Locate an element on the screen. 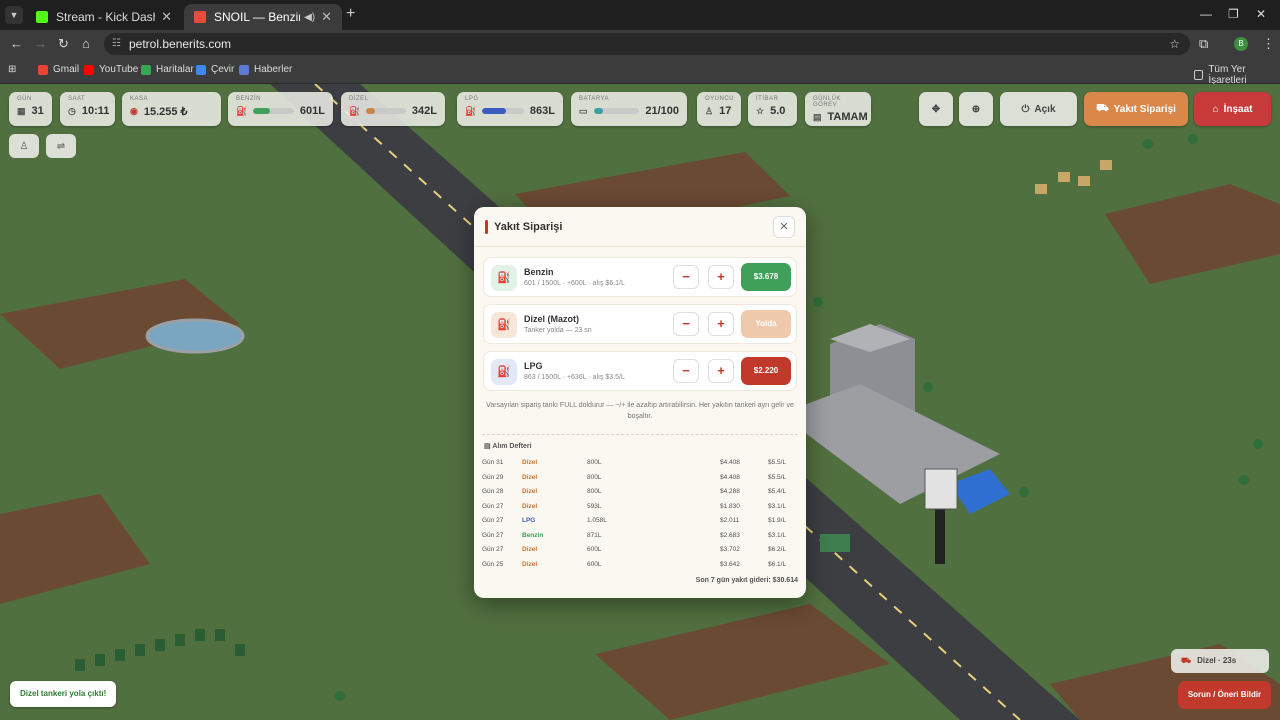  ledger-row: Gün 27 Dizel 593L $1.830 $3.1/L is located at coordinates (640, 507).